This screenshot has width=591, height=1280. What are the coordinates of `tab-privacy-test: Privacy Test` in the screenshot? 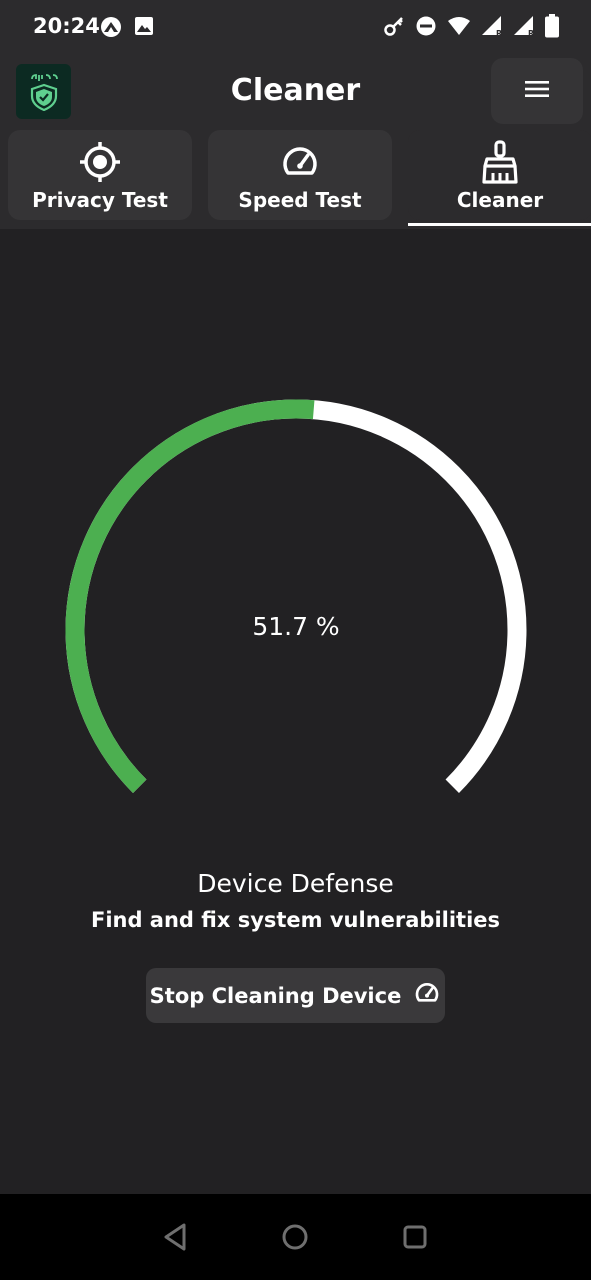 It's located at (100, 175).